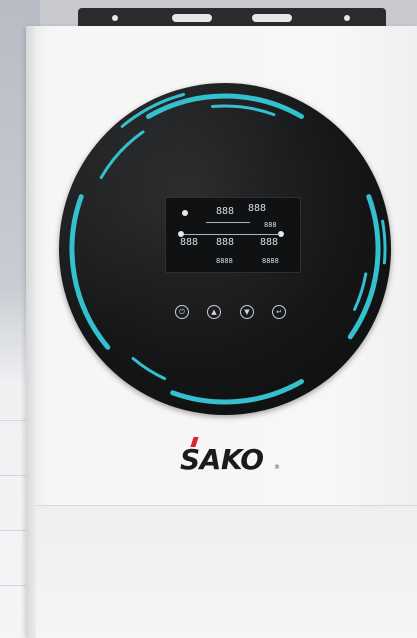 The height and width of the screenshot is (638, 417). What do you see at coordinates (31, 332) in the screenshot?
I see `inverter-case-edge` at bounding box center [31, 332].